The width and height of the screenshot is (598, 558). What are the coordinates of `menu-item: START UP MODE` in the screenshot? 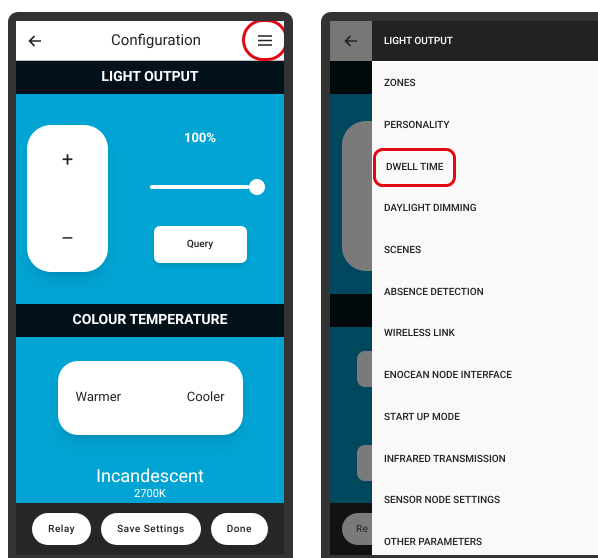 It's located at (422, 417).